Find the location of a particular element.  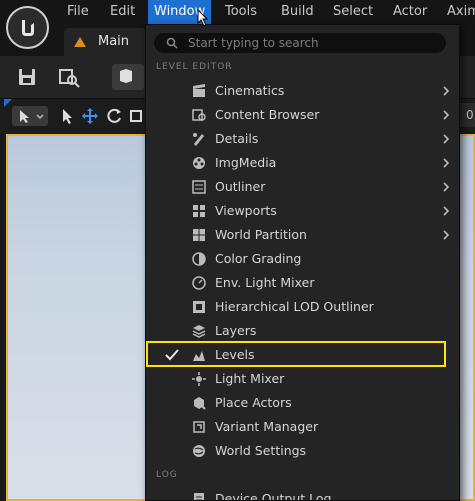

layers-icon is located at coordinates (199, 331).